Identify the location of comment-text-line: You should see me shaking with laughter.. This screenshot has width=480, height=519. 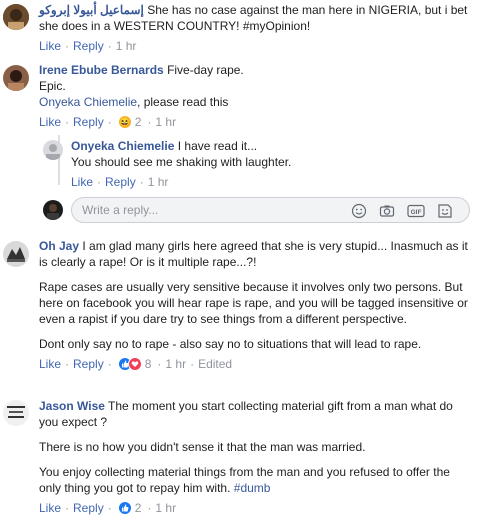
(181, 162).